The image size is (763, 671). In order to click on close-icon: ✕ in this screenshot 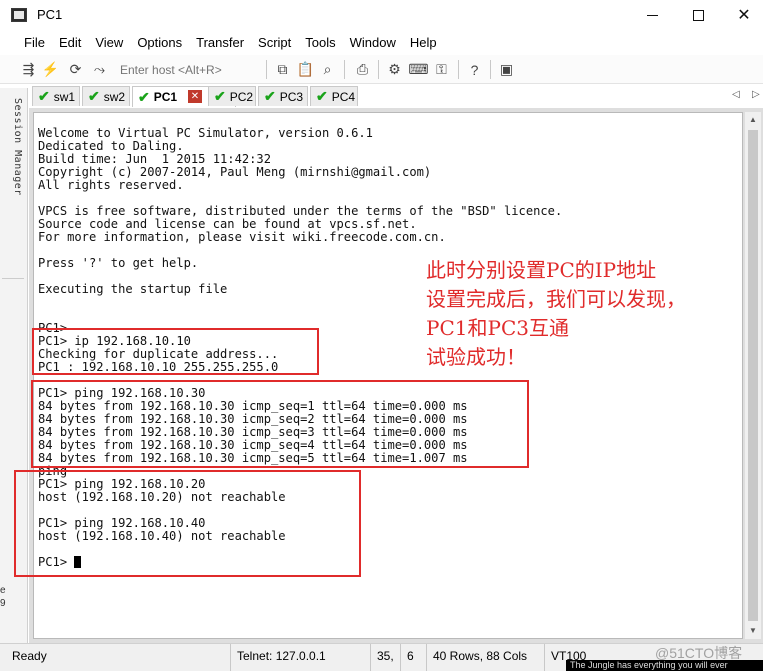, I will do `click(744, 15)`.